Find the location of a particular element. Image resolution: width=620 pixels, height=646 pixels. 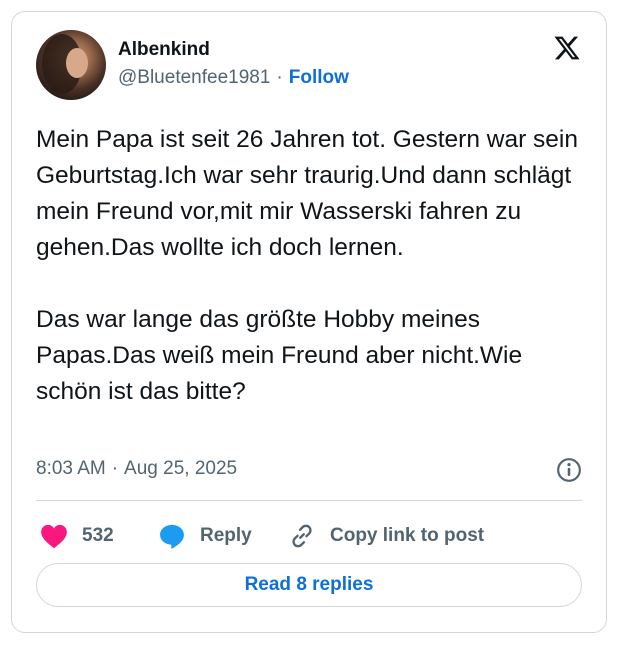

tweet-timestamp: 8:03 AM · Aug 25, 2025 is located at coordinates (136, 469).